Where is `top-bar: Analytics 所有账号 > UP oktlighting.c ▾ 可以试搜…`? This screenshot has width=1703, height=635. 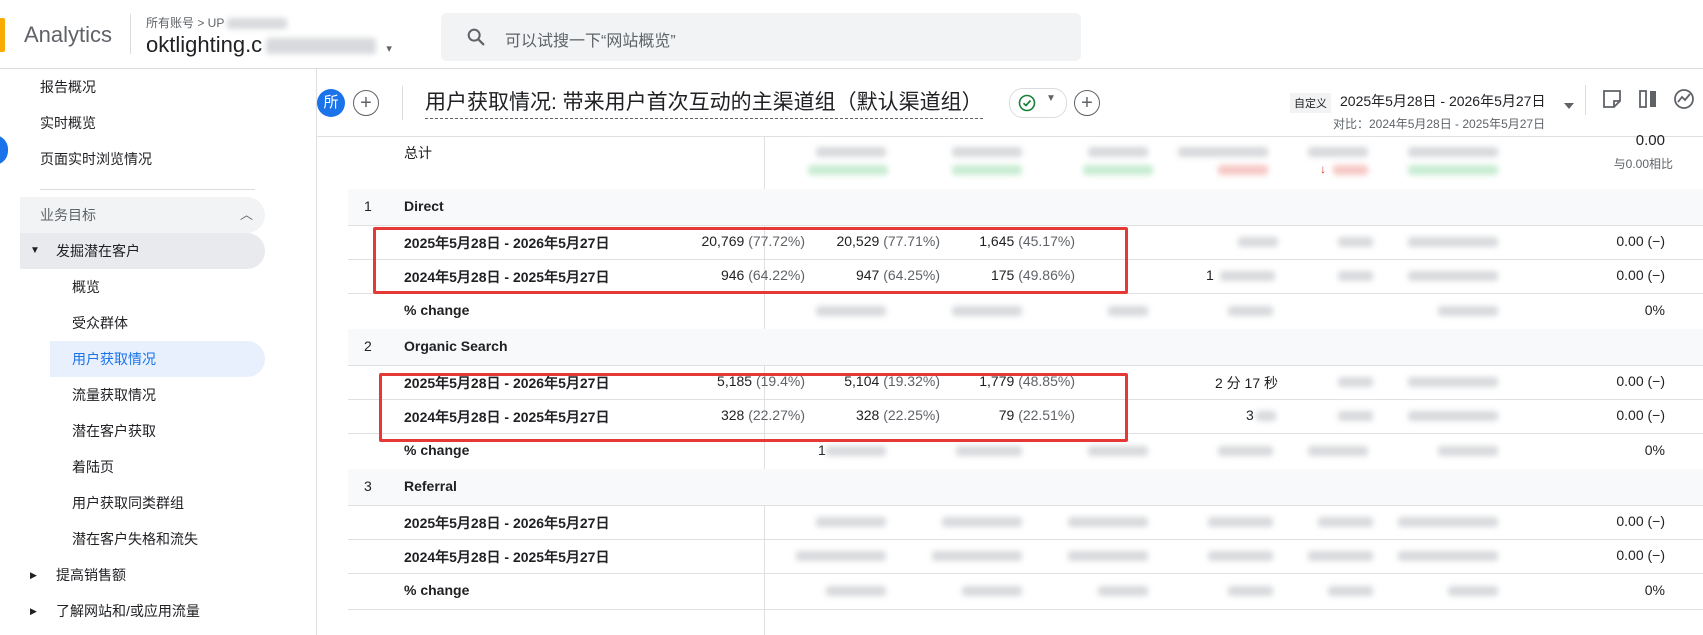 top-bar: Analytics 所有账号 > UP oktlighting.c ▾ 可以试搜… is located at coordinates (851, 34).